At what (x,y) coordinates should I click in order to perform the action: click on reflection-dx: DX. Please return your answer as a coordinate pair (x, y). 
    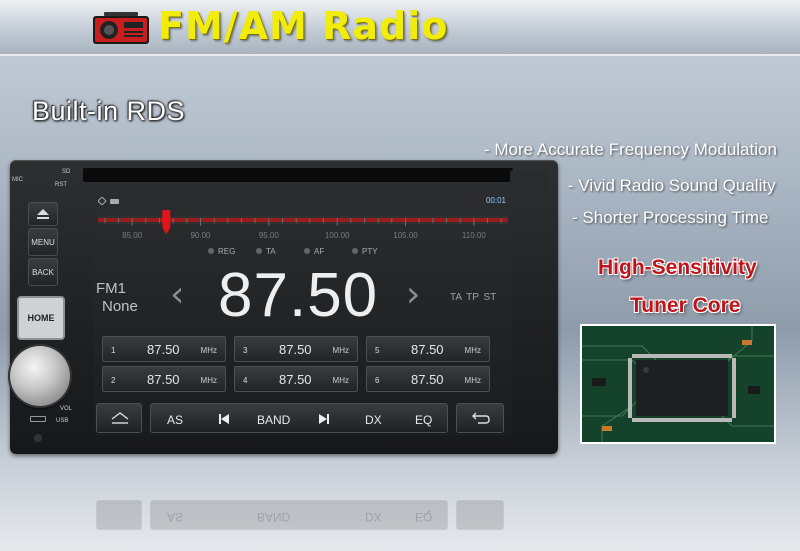
    Looking at the image, I should click on (373, 517).